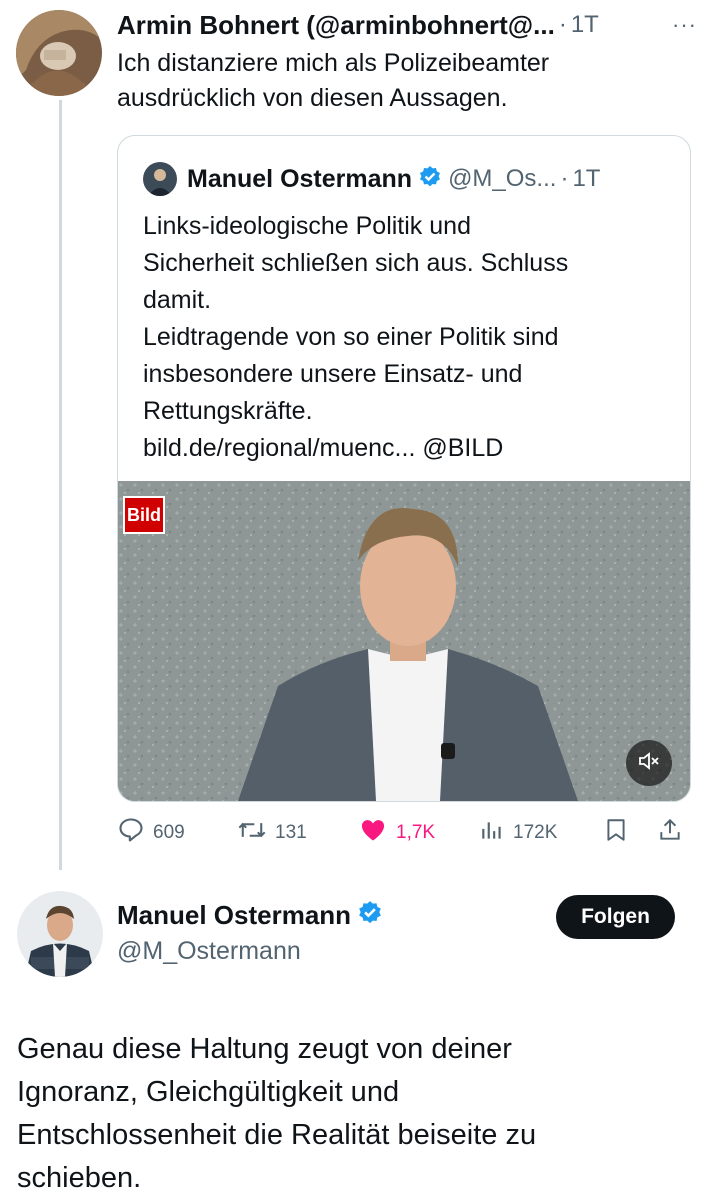 The width and height of the screenshot is (706, 1200). Describe the element at coordinates (59, 53) in the screenshot. I see `reply-author-avatar` at that location.